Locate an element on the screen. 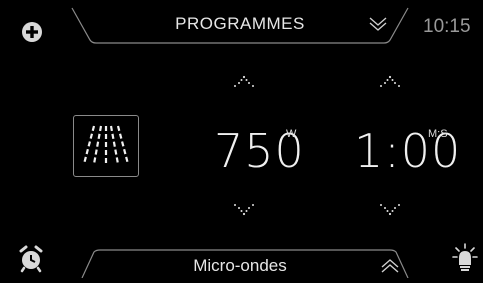 The image size is (483, 283). power-unit: W is located at coordinates (291, 134).